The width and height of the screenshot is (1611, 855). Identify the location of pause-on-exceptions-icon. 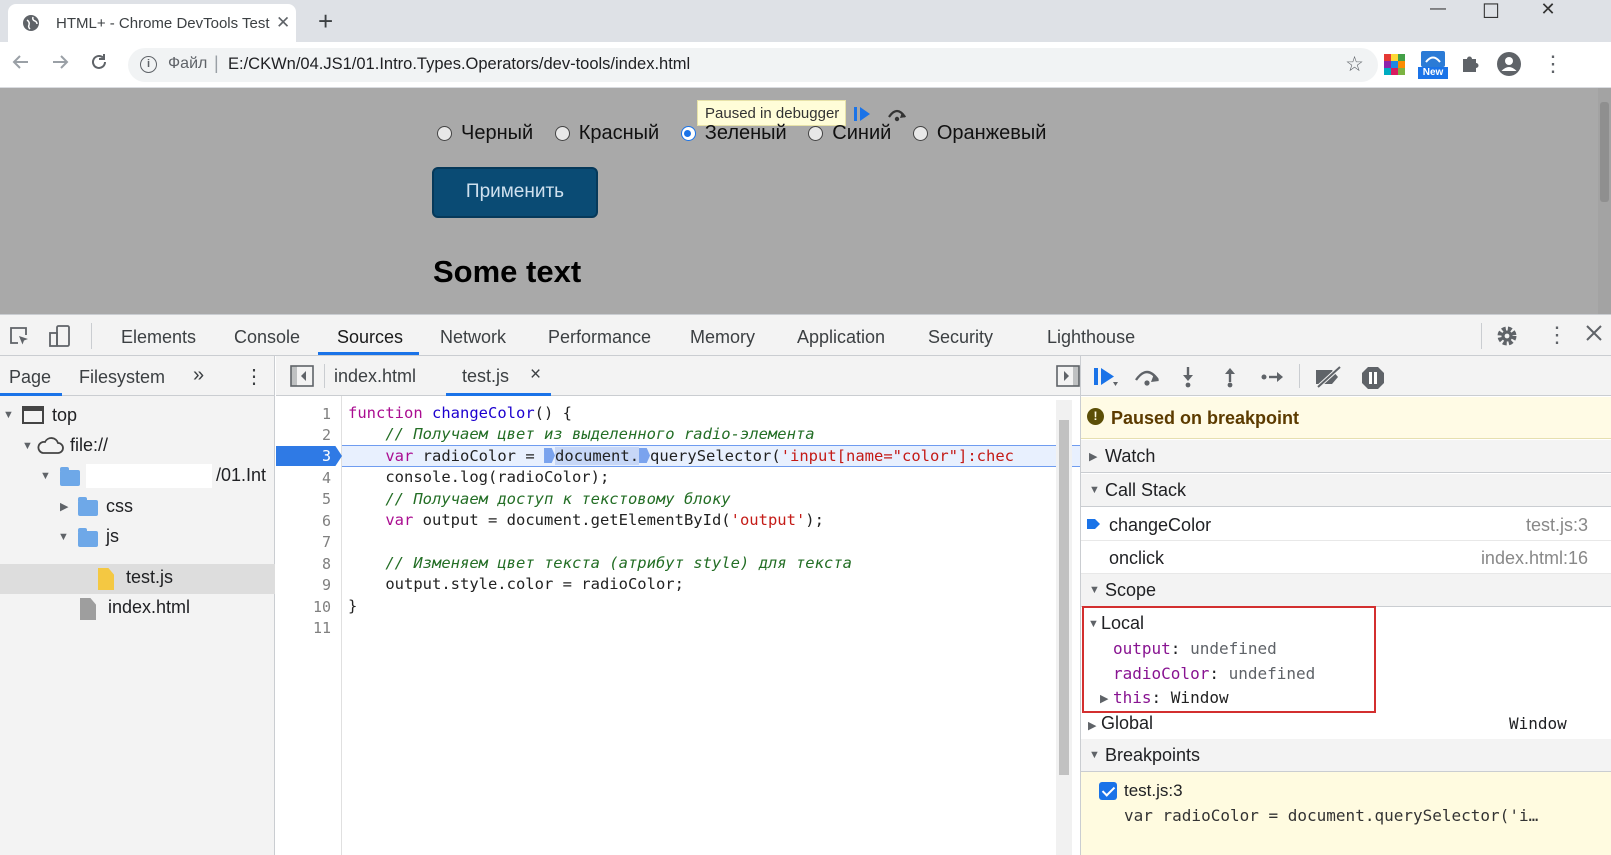
(1373, 378).